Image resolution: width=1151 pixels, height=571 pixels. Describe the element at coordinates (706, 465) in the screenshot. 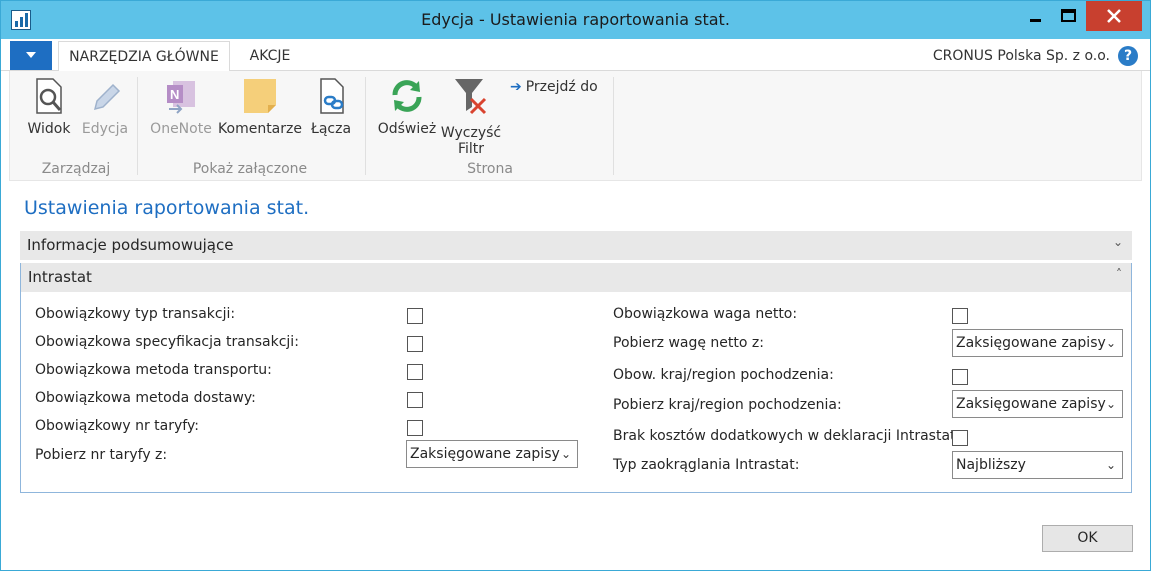

I see `field-label: Typ zaokrąglania Intrastat:` at that location.